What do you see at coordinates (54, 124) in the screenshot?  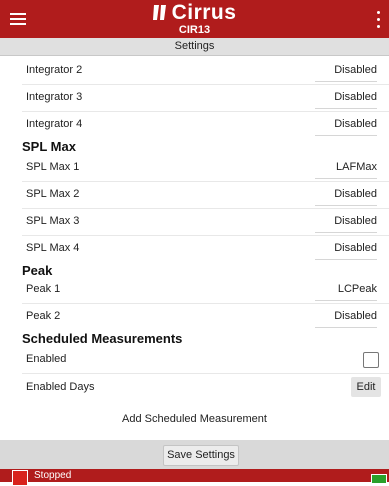 I see `row-label: Integrator 4` at bounding box center [54, 124].